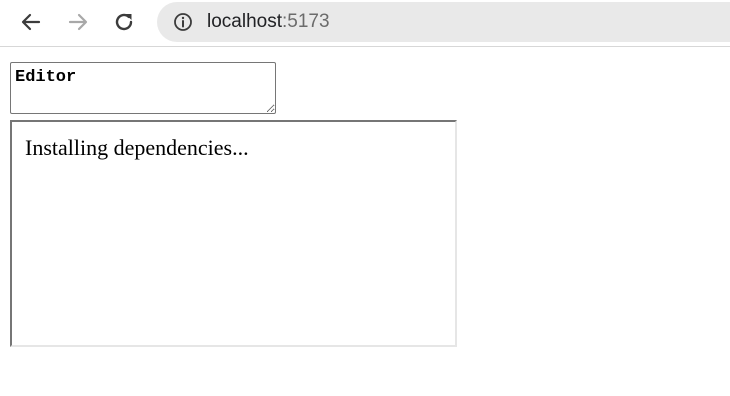 The width and height of the screenshot is (730, 396). I want to click on back-arrow-icon, so click(31, 22).